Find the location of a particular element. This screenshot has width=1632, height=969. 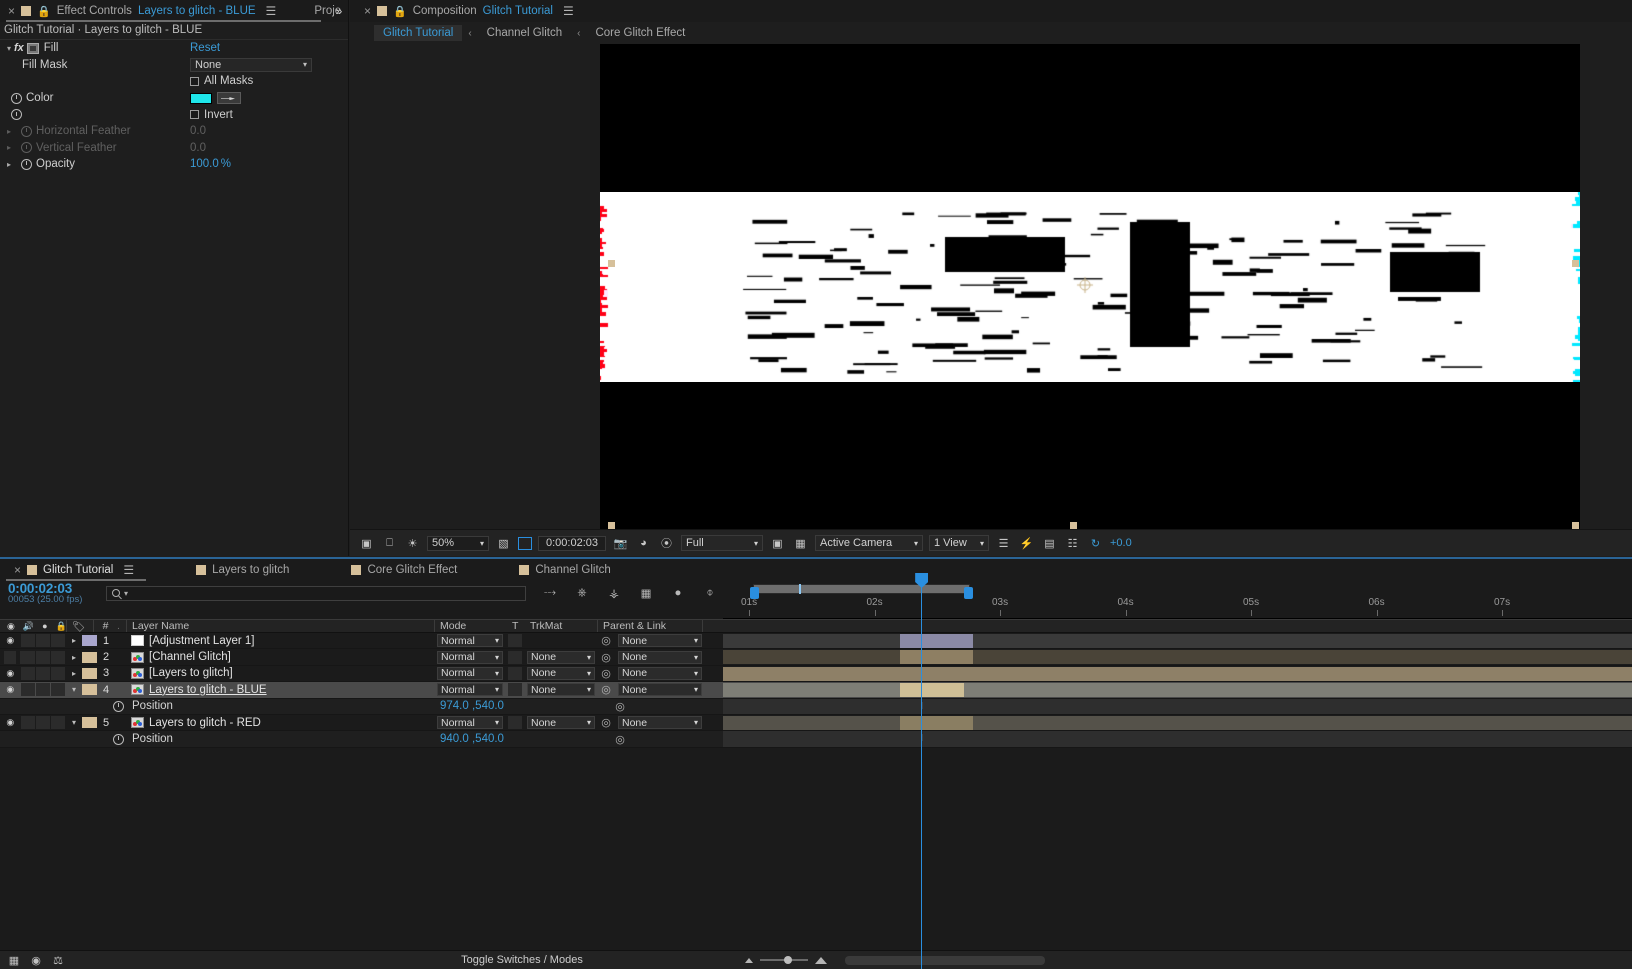

graph-editor-icon: ⌽ is located at coordinates (710, 593).